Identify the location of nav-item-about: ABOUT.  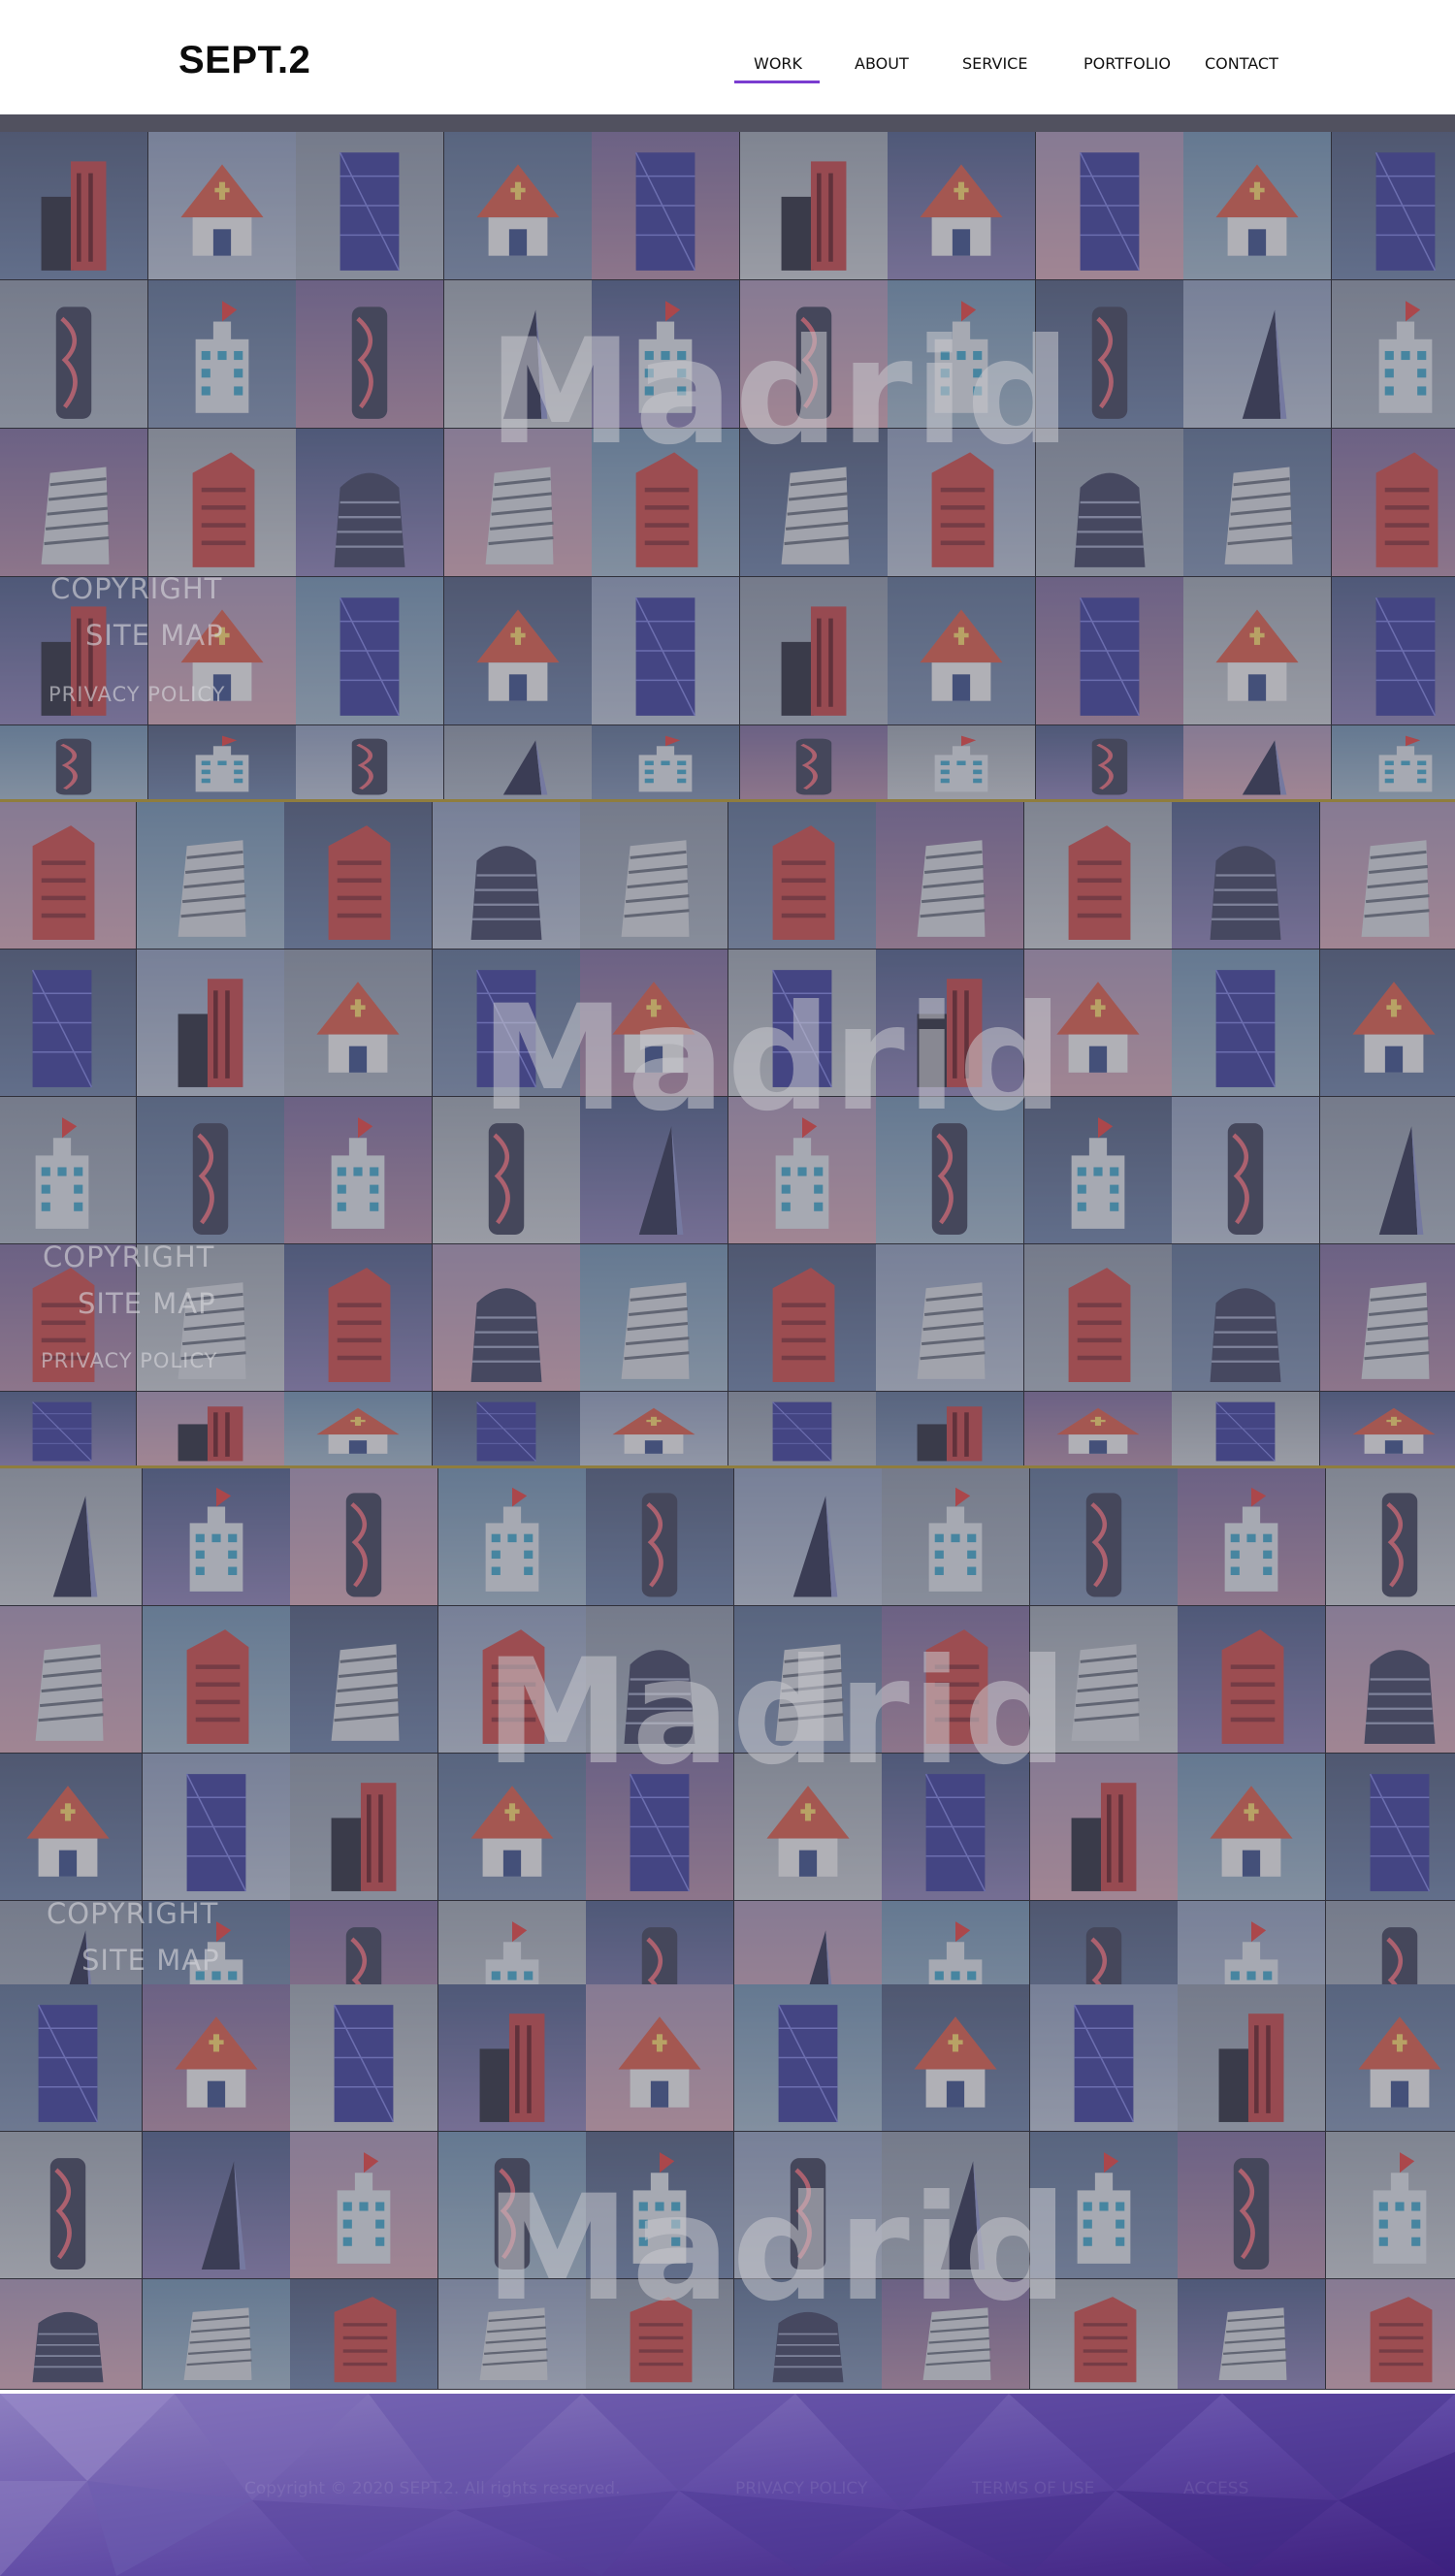
(882, 63).